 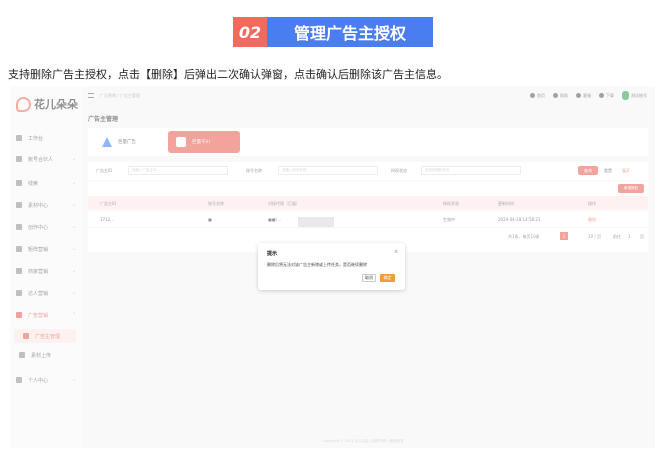 What do you see at coordinates (228, 74) in the screenshot?
I see `feature-description: 支持删除广告主授权，点击【删除】后弹出二次确认弹窗，点击确认后删除该广告主信息。` at bounding box center [228, 74].